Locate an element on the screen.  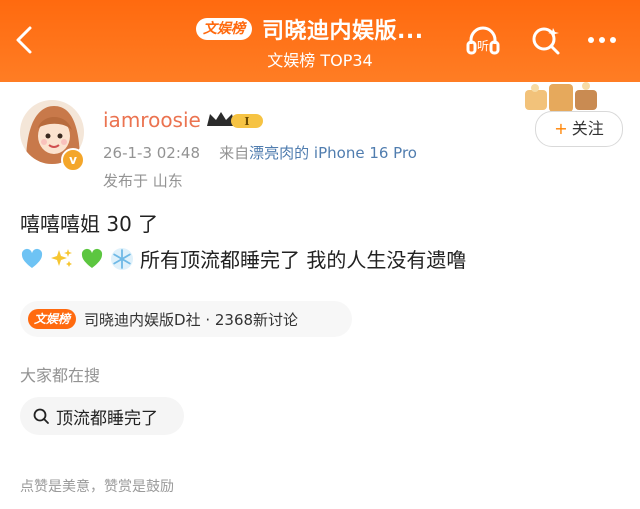
crown-icon: I is located at coordinates (235, 120).